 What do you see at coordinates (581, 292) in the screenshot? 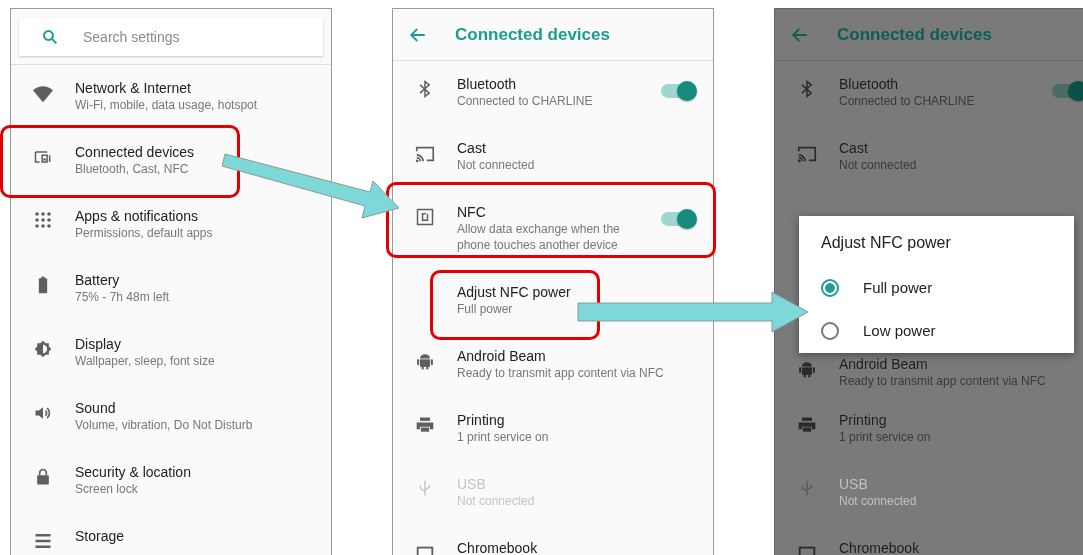
I see `item-title: Adjust NFC power` at bounding box center [581, 292].